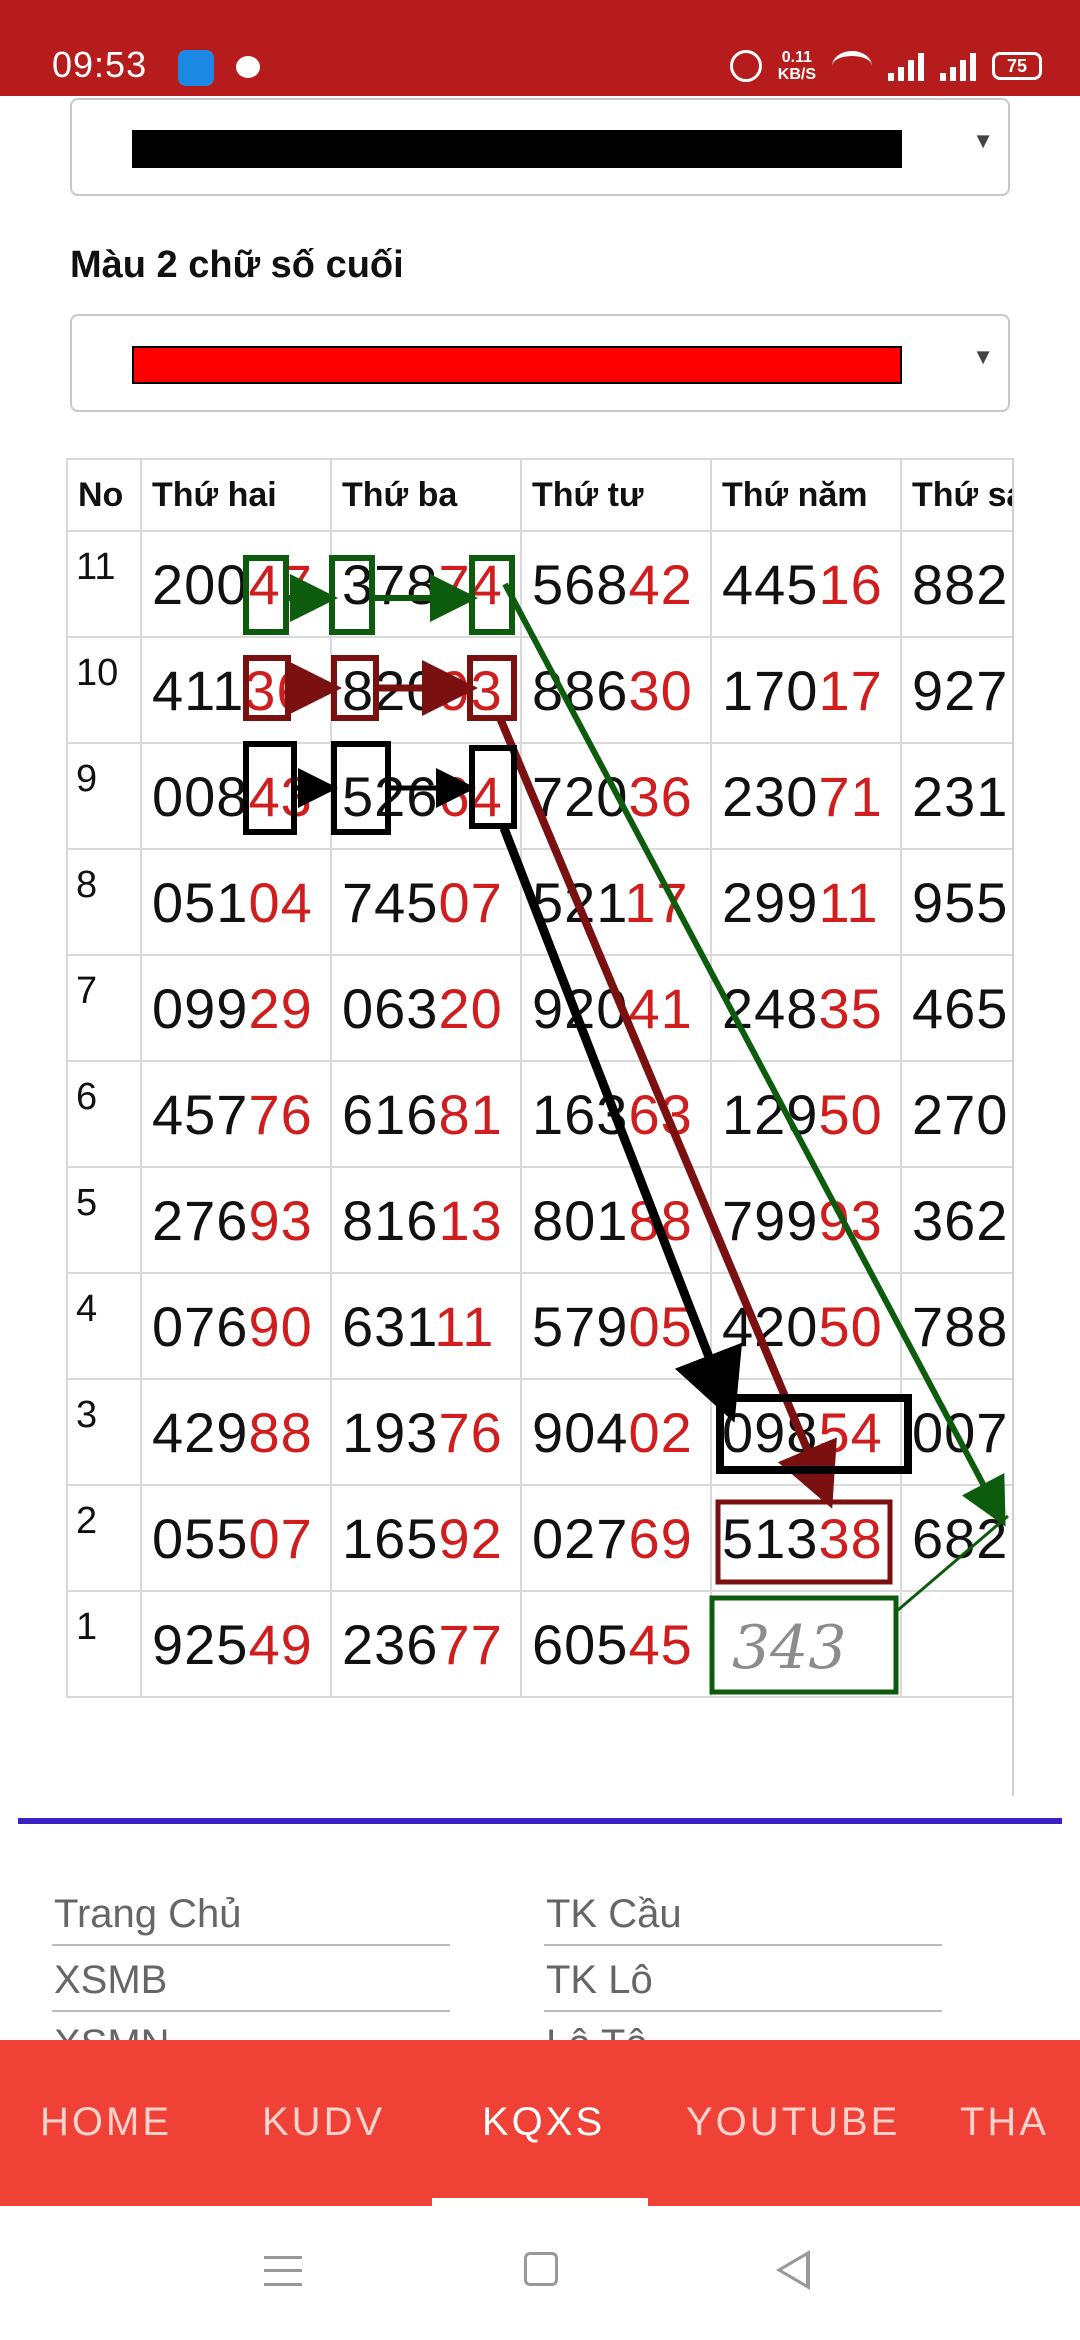  I want to click on tab-tha: THA, so click(1004, 2122).